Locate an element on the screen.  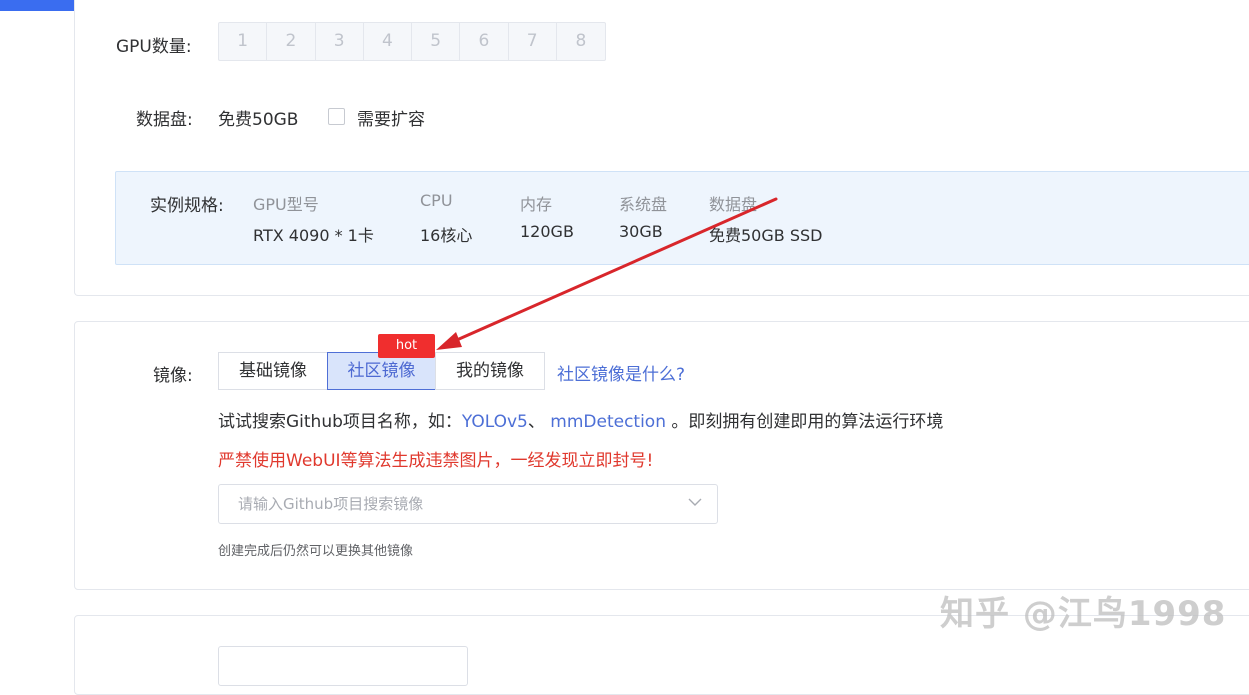
what-is-community-image-link: 社区镜像是什么? is located at coordinates (621, 372).